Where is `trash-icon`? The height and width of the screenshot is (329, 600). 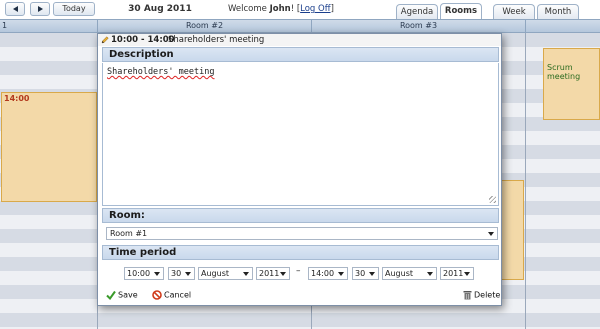 trash-icon is located at coordinates (467, 295).